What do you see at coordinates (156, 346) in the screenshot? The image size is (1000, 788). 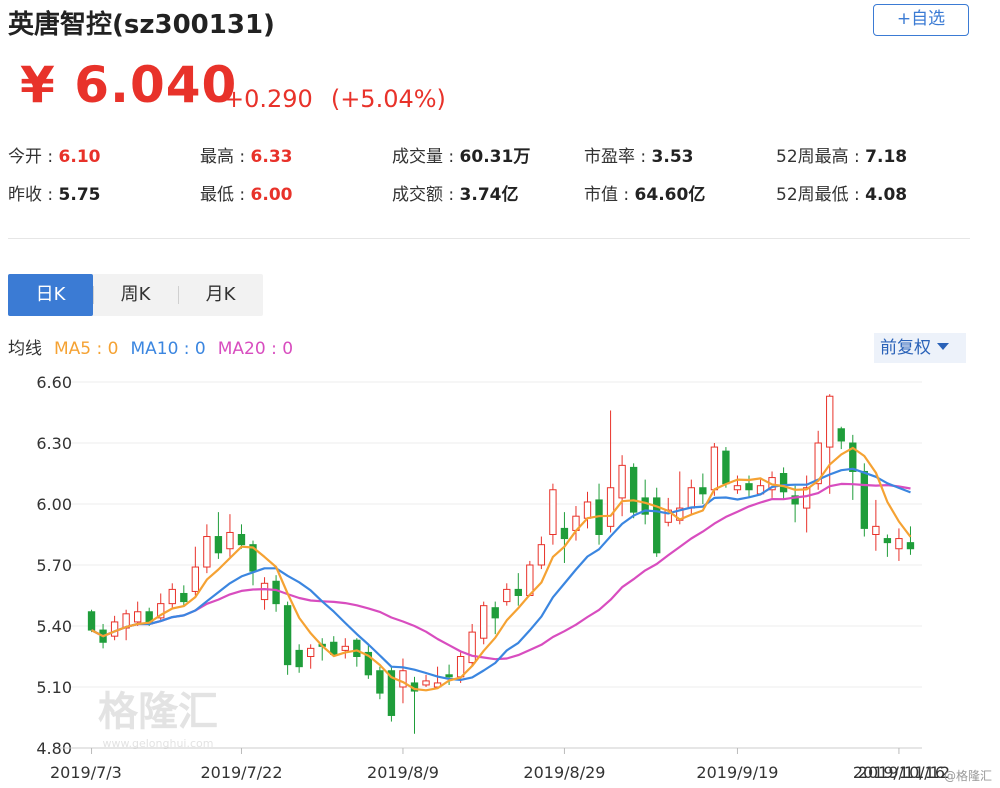 I see `ma-legend: 均线 MA5 : 0 MA10 : 0 MA20 : 0` at bounding box center [156, 346].